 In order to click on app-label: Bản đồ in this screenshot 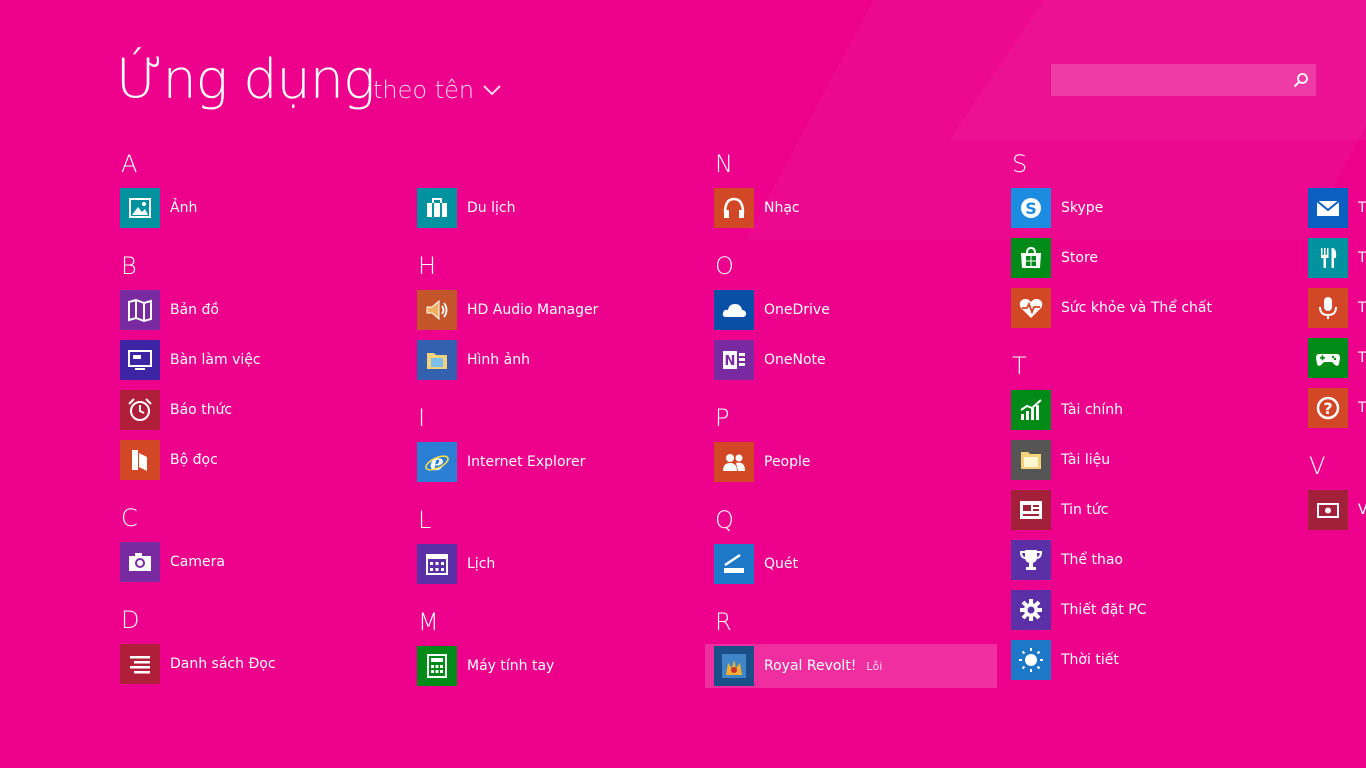, I will do `click(194, 310)`.